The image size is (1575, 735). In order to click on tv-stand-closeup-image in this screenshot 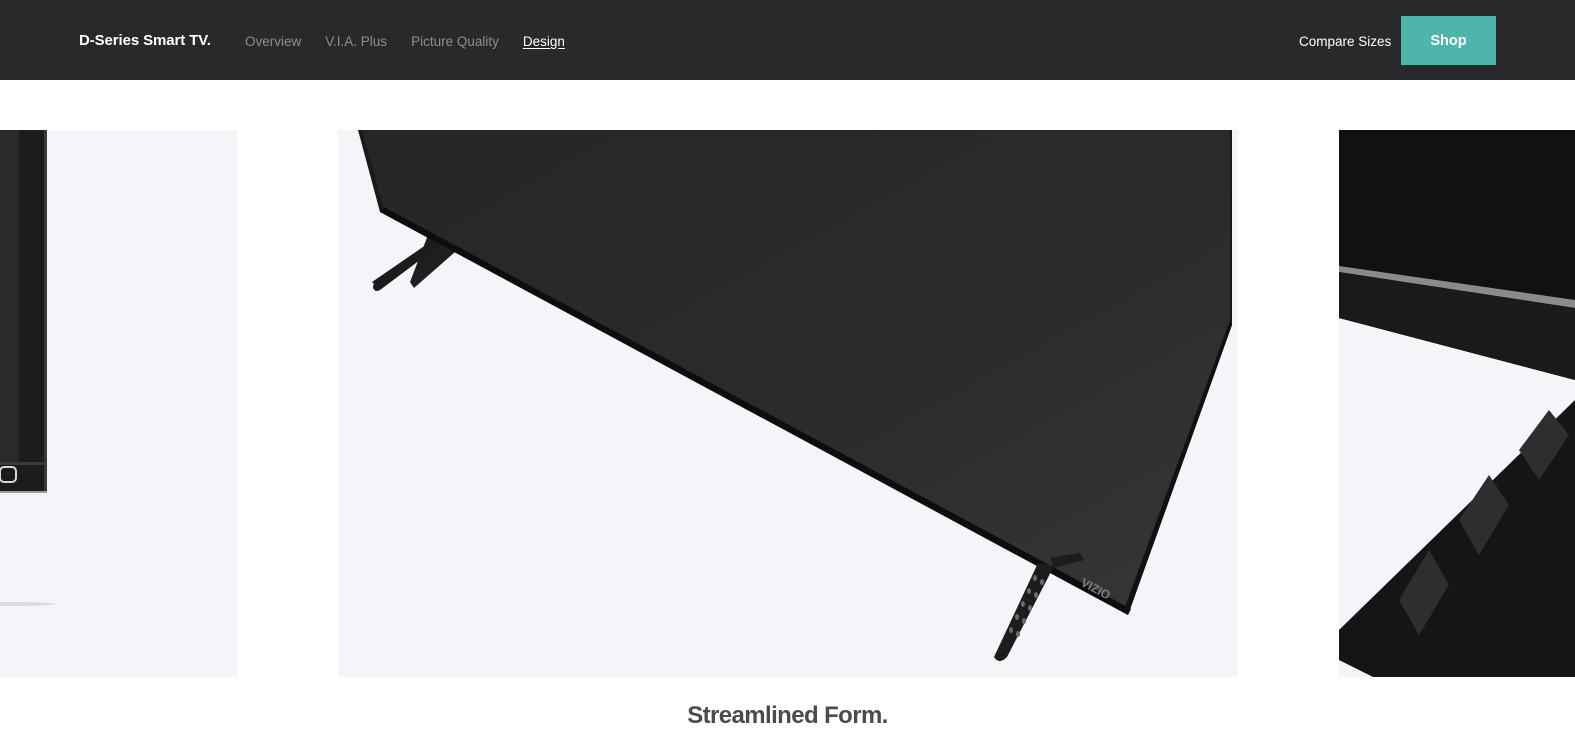, I will do `click(1457, 403)`.